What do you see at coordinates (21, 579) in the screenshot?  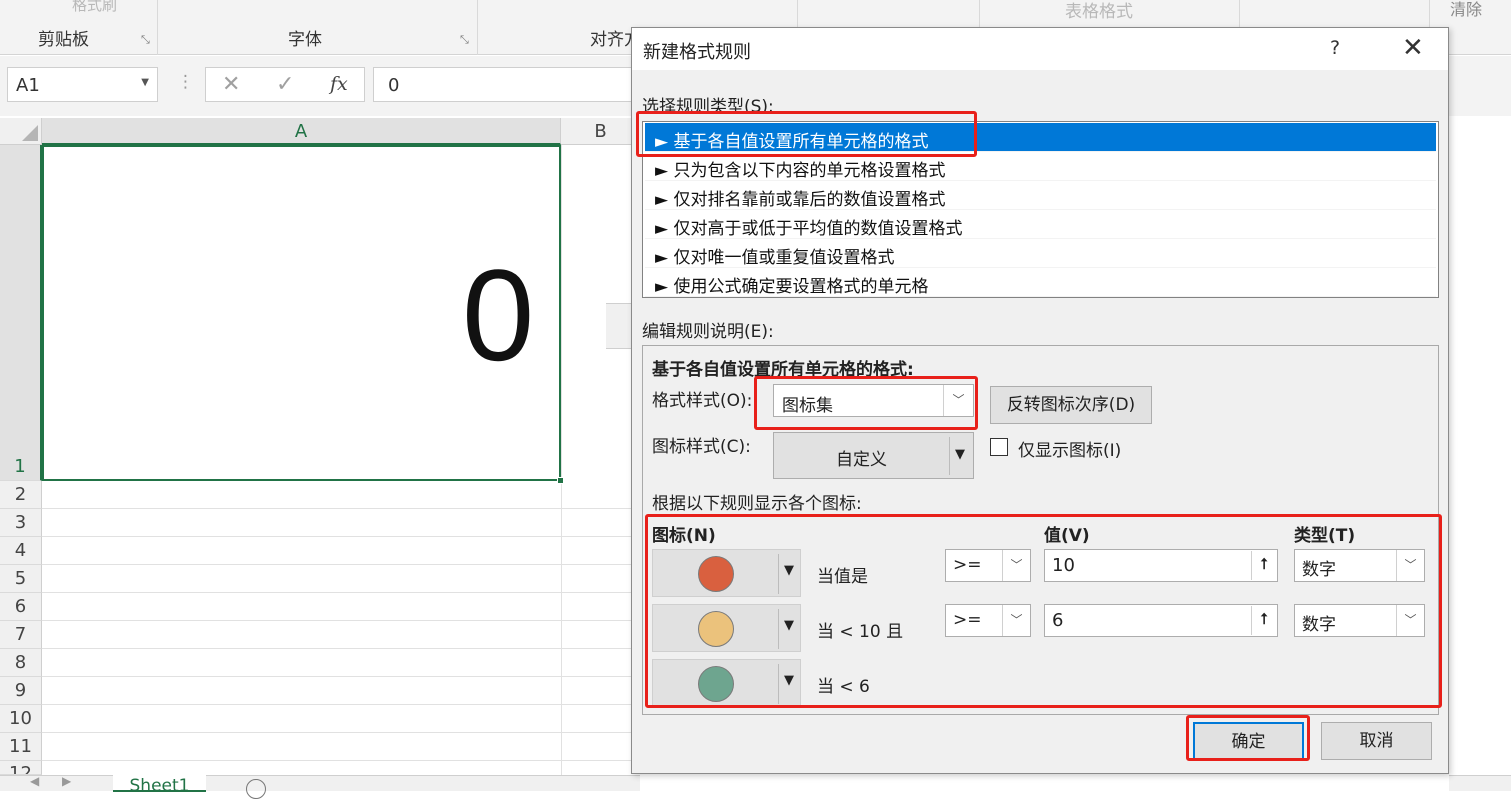 I see `row-header-5: 5` at bounding box center [21, 579].